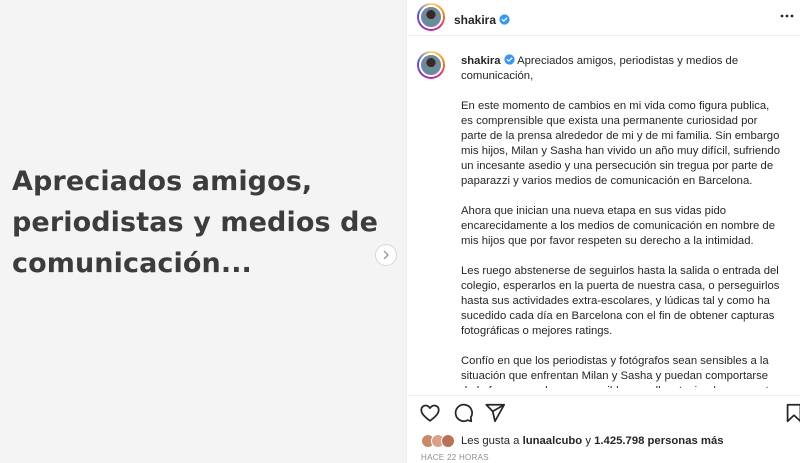 This screenshot has width=800, height=463. I want to click on caption-username: shakira, so click(481, 61).